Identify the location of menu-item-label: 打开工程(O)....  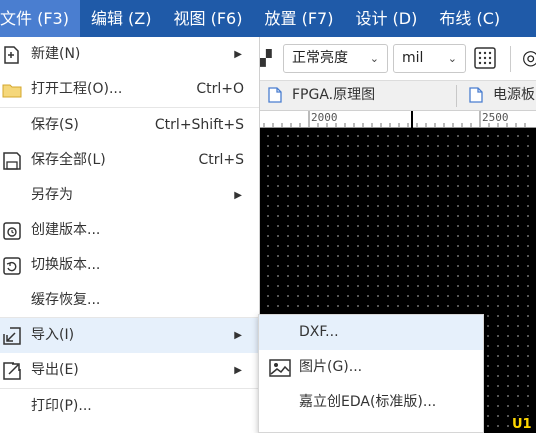
(77, 89).